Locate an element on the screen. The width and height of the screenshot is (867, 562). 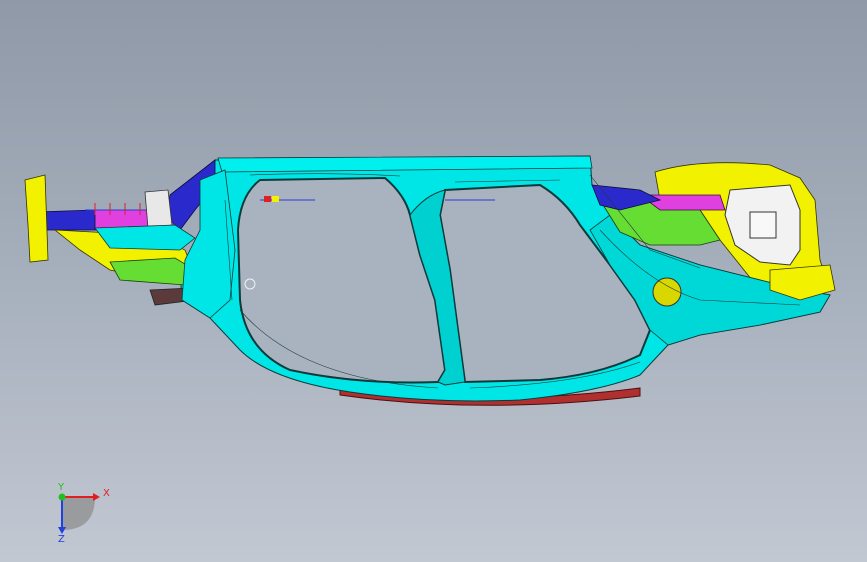
y-axis-label: Y is located at coordinates (61, 487).